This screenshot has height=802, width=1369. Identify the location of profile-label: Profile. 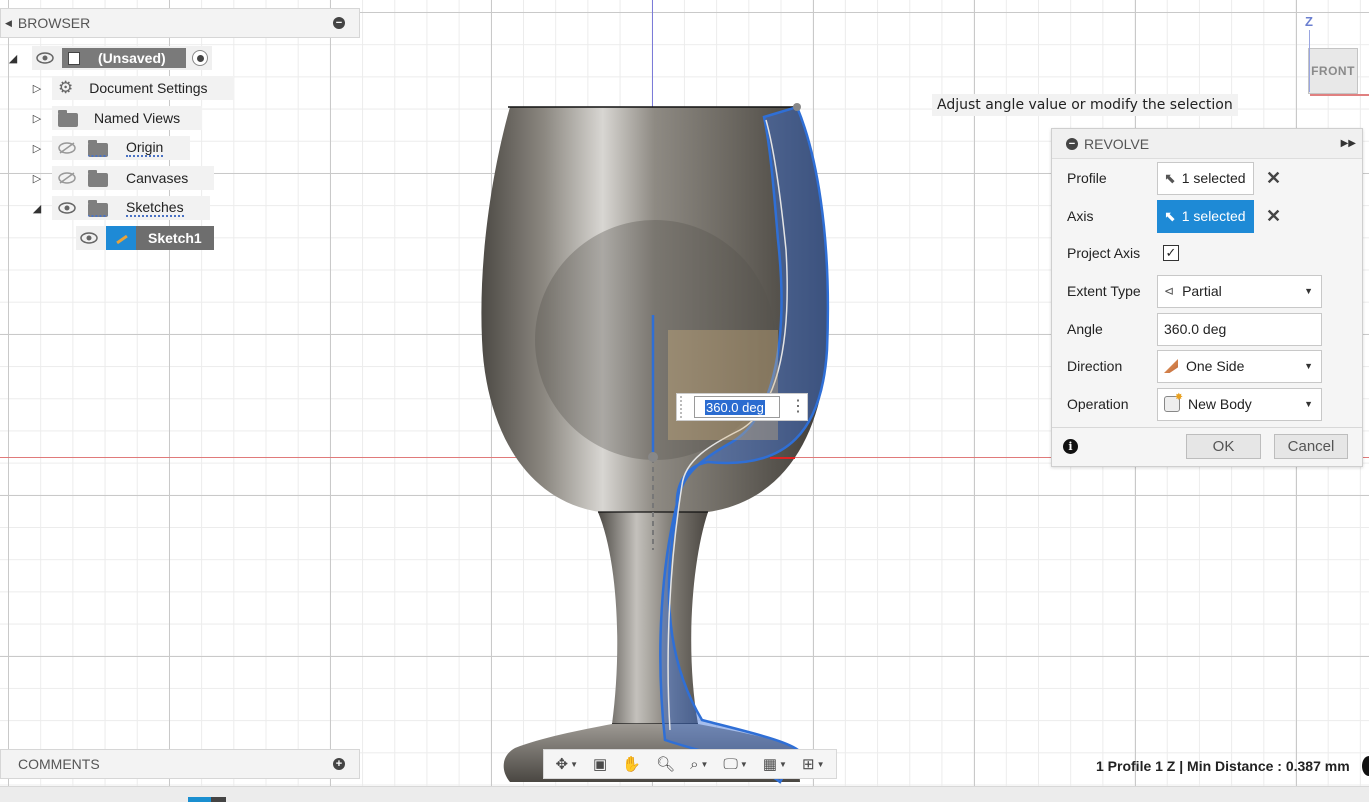
(1087, 178).